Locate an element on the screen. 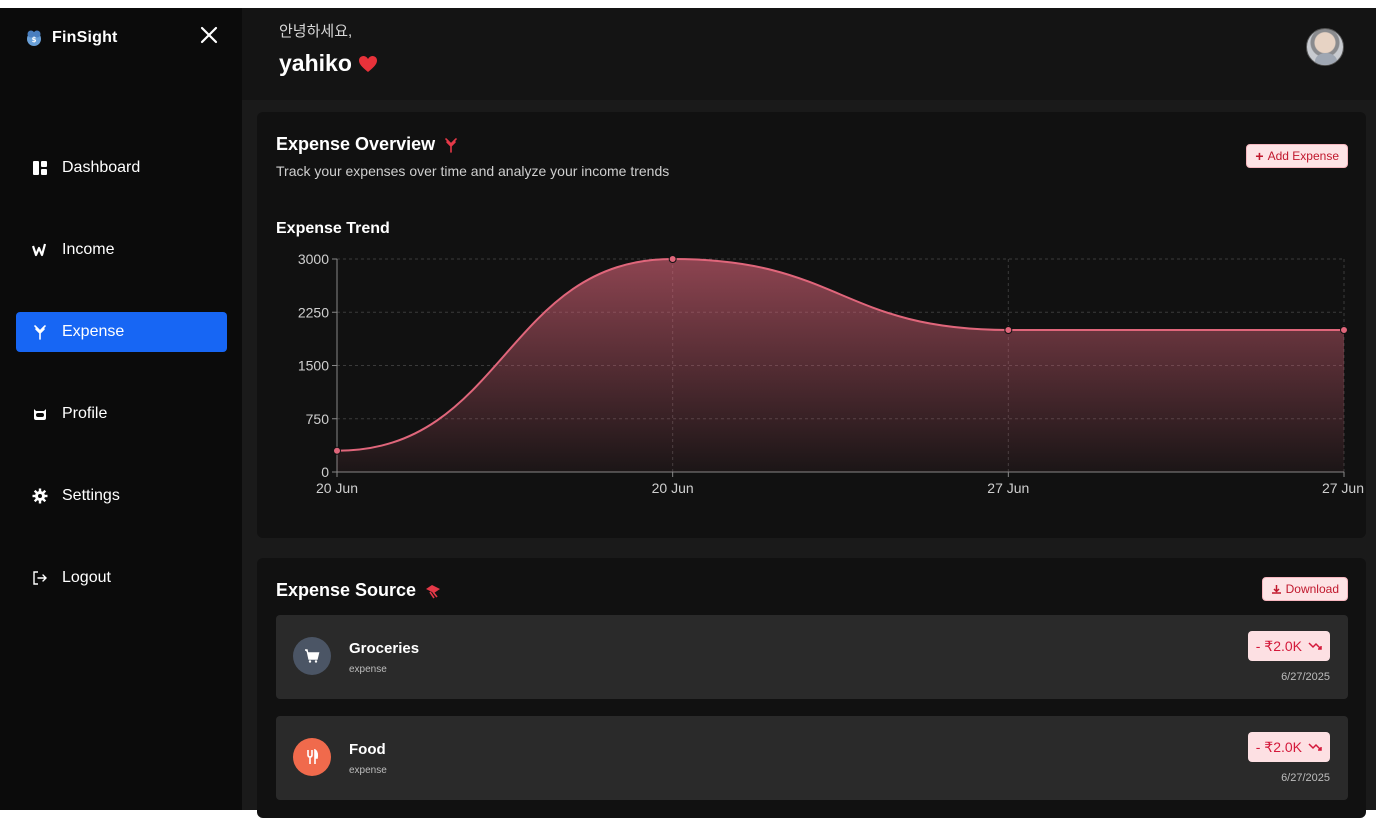 The height and width of the screenshot is (818, 1376). logout-icon is located at coordinates (40, 578).